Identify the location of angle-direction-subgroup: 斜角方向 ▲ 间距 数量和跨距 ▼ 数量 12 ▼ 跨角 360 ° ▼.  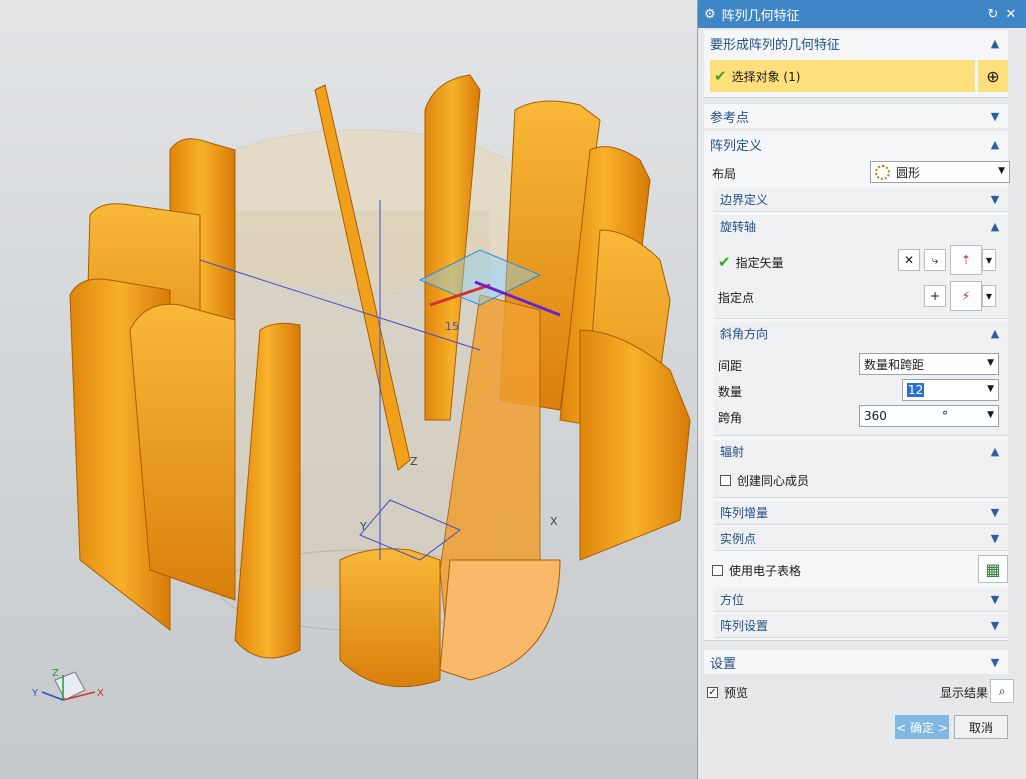
(861, 379).